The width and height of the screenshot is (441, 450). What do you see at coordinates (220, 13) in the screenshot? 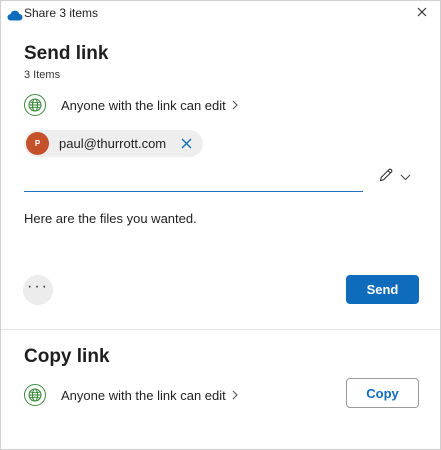
I see `title-bar: Share 3 items` at bounding box center [220, 13].